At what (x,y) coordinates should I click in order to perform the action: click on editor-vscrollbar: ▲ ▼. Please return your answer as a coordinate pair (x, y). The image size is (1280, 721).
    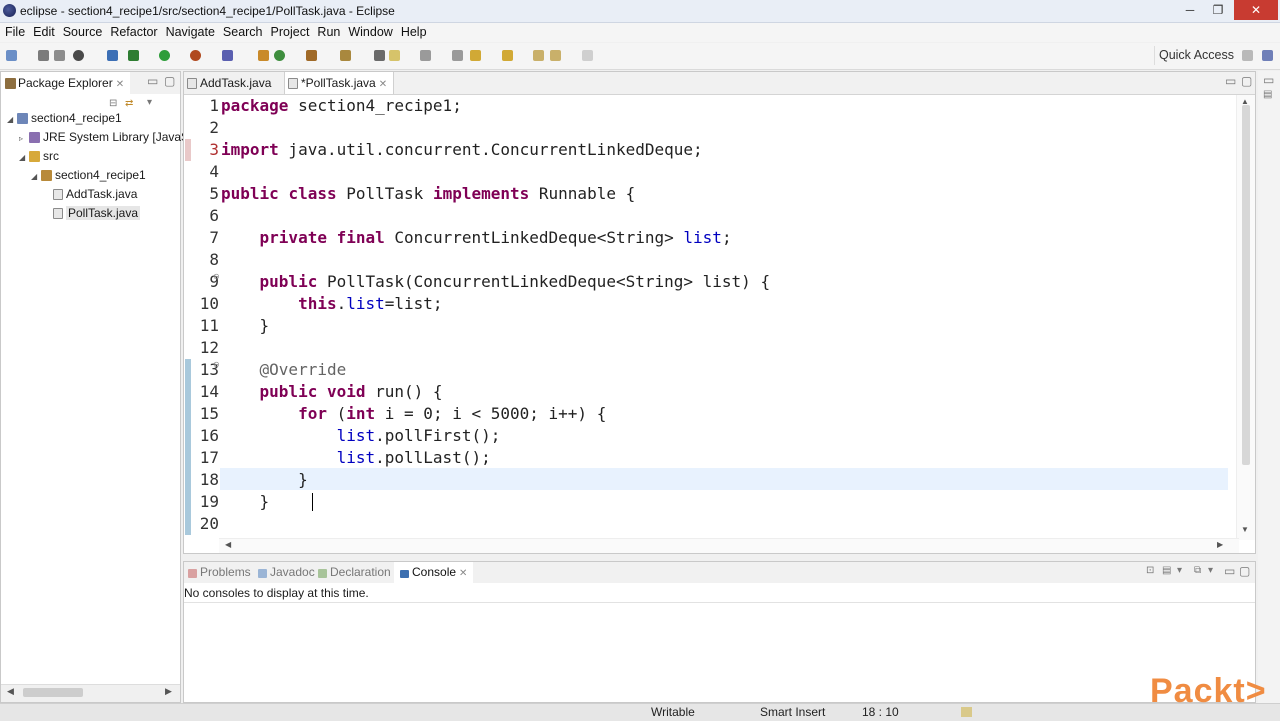
    Looking at the image, I should click on (1245, 317).